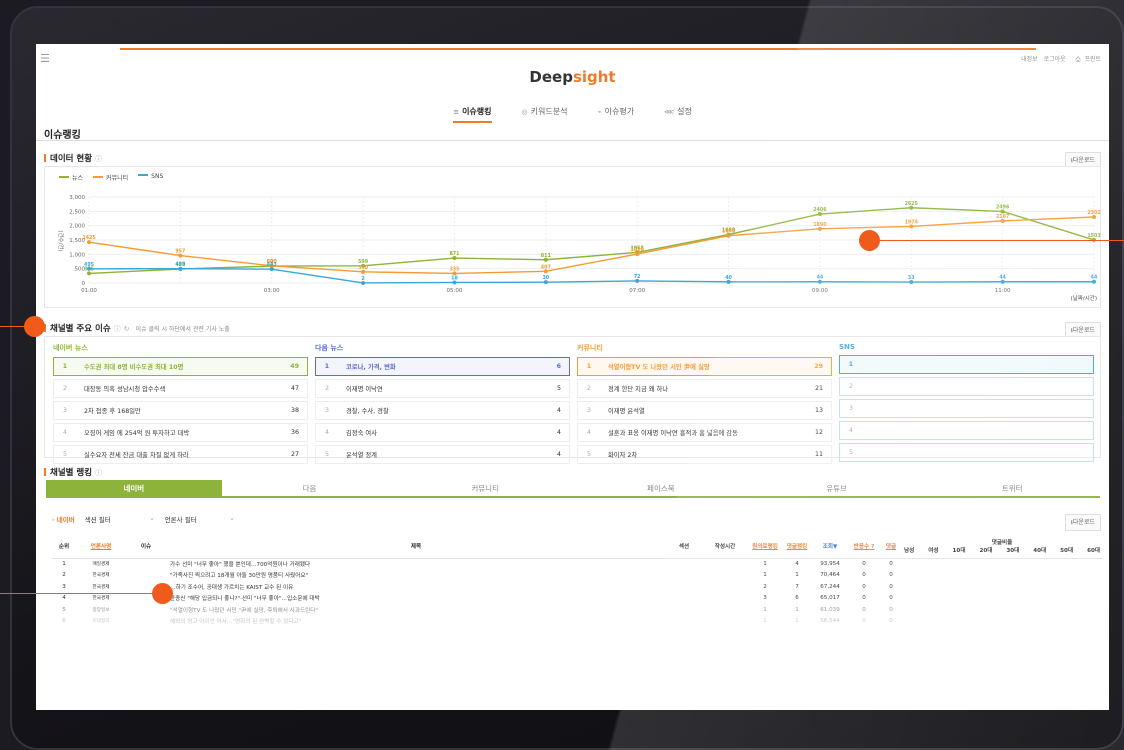 The image size is (1124, 750). I want to click on press-filter: ⌄ 언론사 필터, so click(200, 519).